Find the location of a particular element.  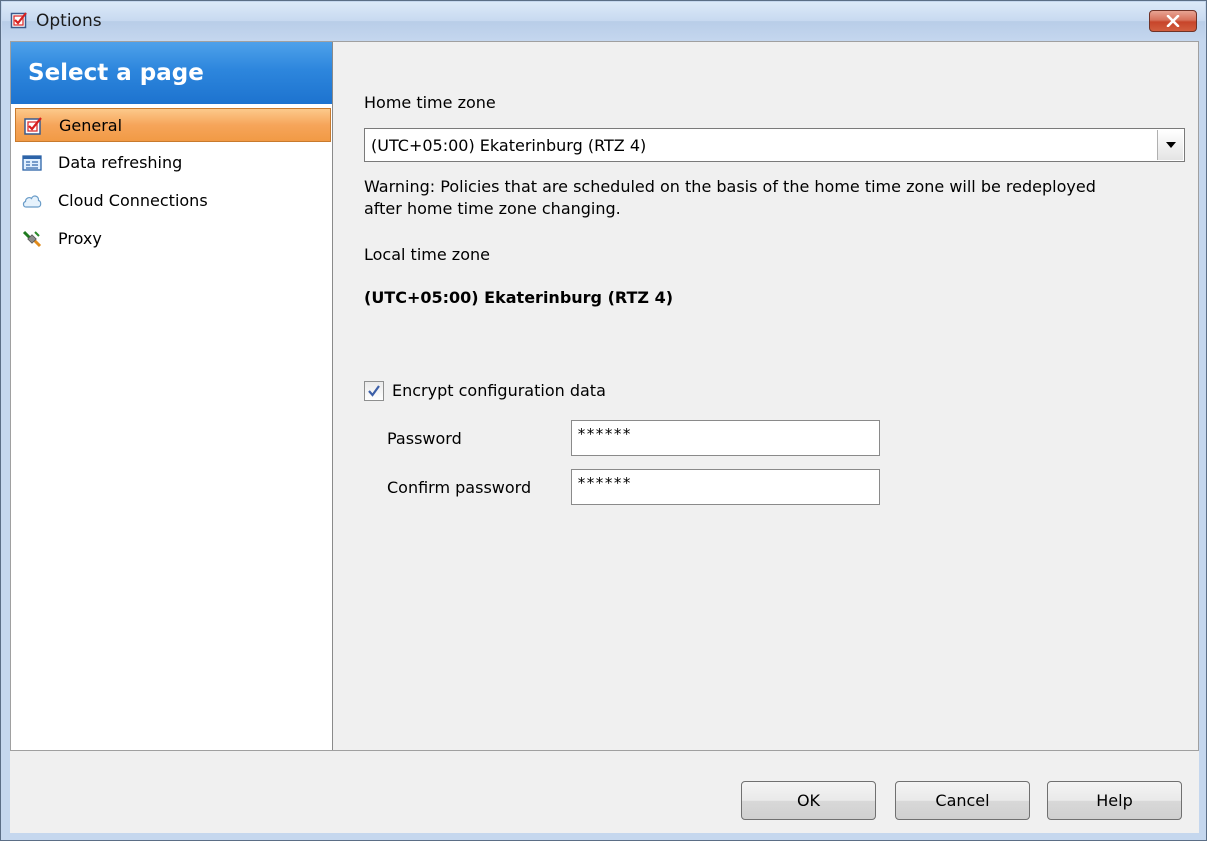

sidebar-item-label: General is located at coordinates (91, 125).